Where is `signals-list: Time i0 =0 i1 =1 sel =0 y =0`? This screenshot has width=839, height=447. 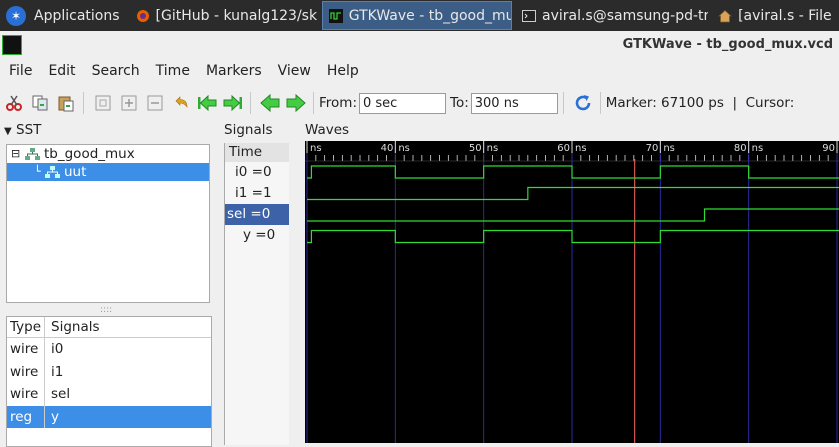
signals-list: Time i0 =0 i1 =1 sel =0 y =0 is located at coordinates (256, 294).